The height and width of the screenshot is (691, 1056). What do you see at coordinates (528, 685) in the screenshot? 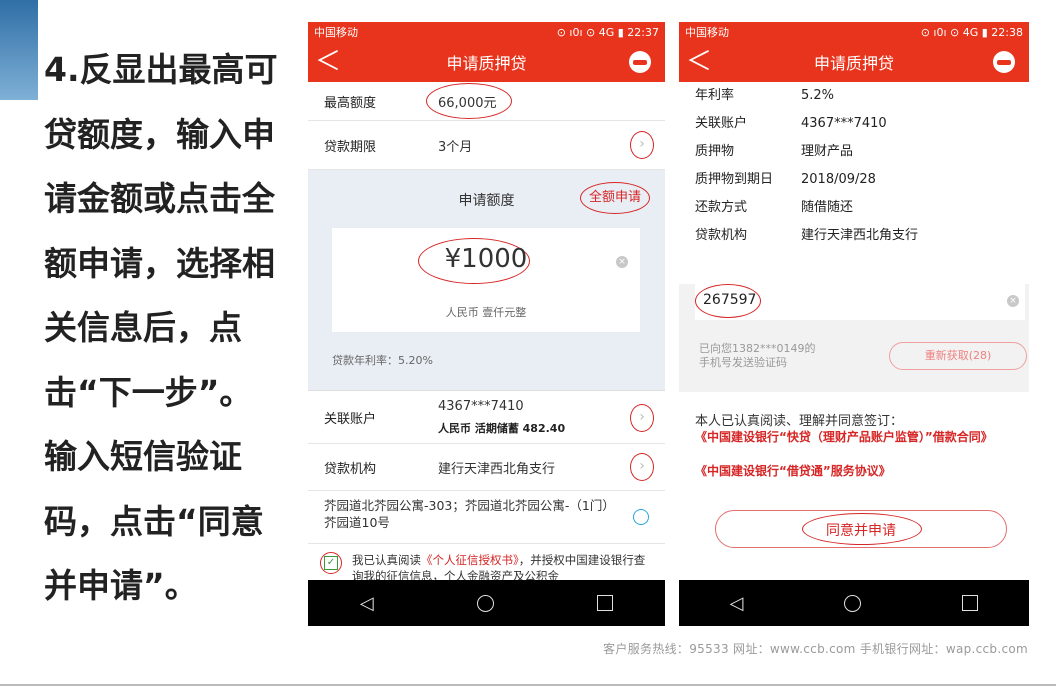
I see `footer-divider` at bounding box center [528, 685].